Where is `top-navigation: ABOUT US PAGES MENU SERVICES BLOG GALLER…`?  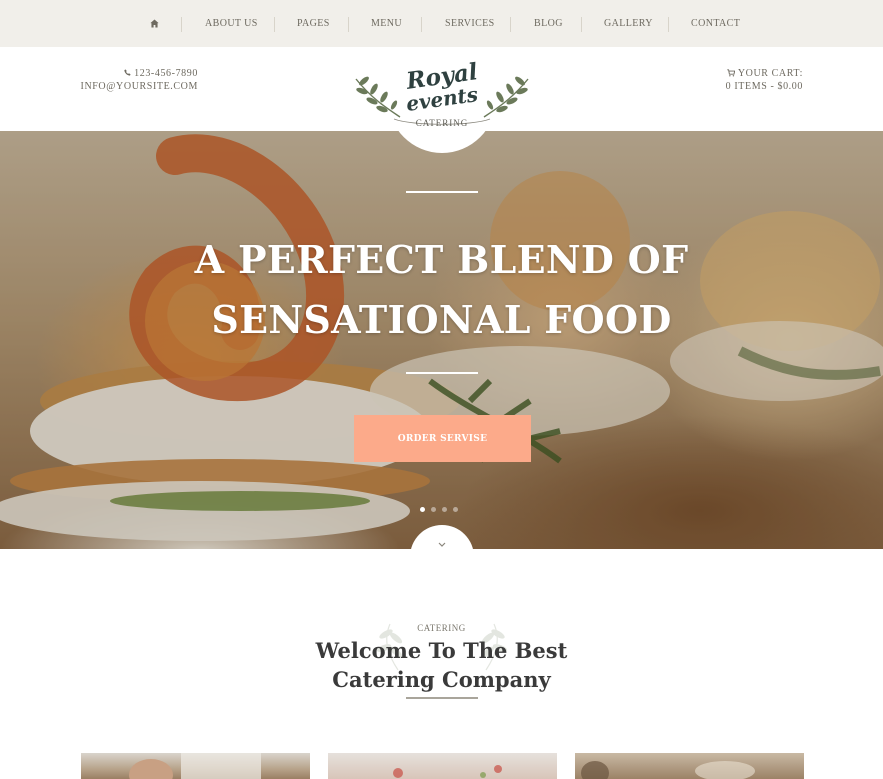 top-navigation: ABOUT US PAGES MENU SERVICES BLOG GALLER… is located at coordinates (441, 23).